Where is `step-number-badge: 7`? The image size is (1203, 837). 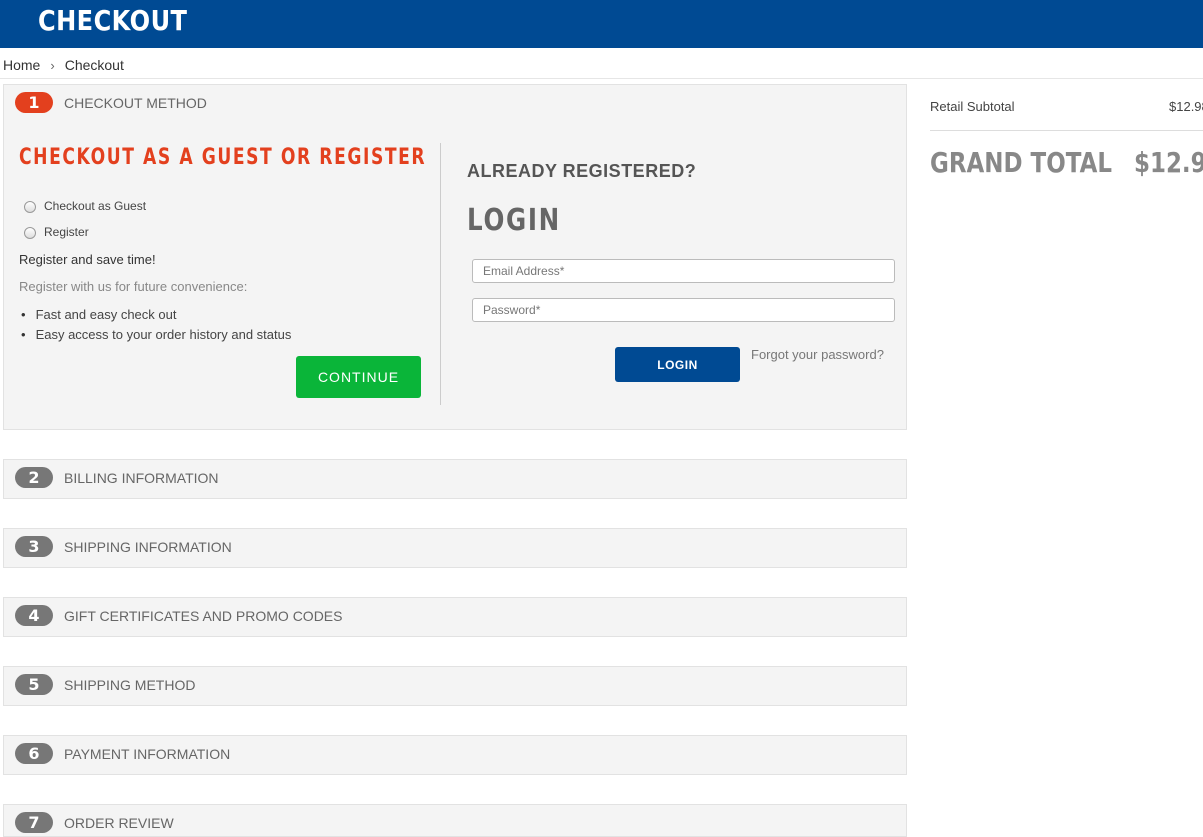
step-number-badge: 7 is located at coordinates (34, 822).